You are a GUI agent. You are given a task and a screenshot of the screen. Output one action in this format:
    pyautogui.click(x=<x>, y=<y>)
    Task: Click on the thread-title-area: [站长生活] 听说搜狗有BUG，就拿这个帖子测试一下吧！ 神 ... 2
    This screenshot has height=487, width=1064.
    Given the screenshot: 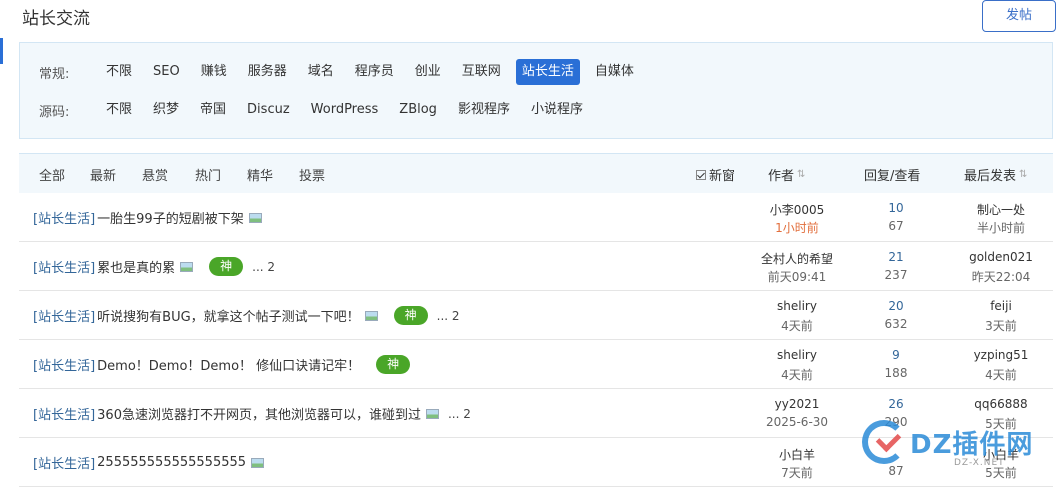 What is the action you would take?
    pyautogui.click(x=246, y=315)
    